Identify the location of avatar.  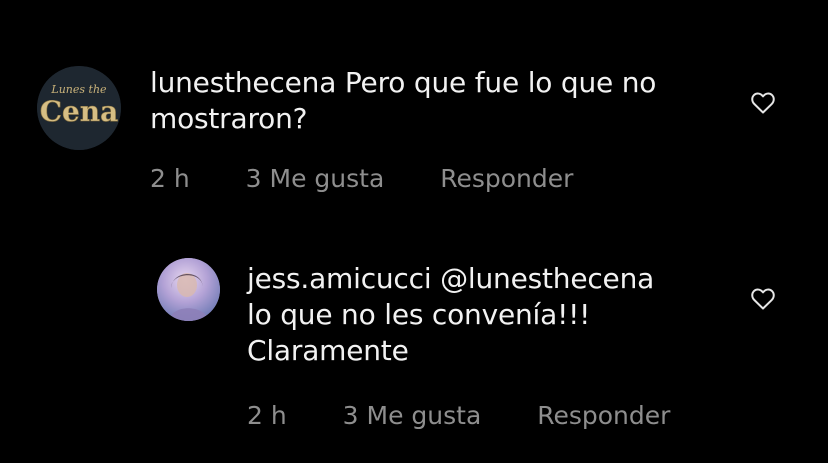
(188, 289).